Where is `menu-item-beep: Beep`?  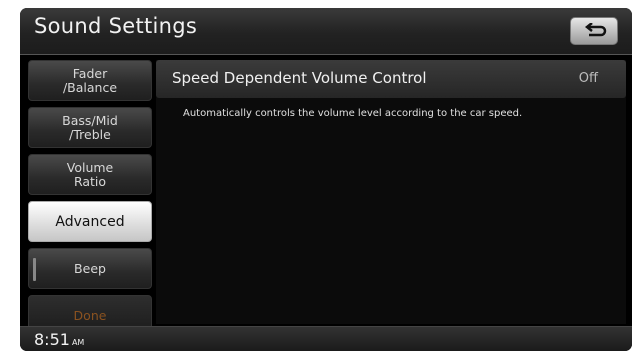 menu-item-beep: Beep is located at coordinates (90, 268).